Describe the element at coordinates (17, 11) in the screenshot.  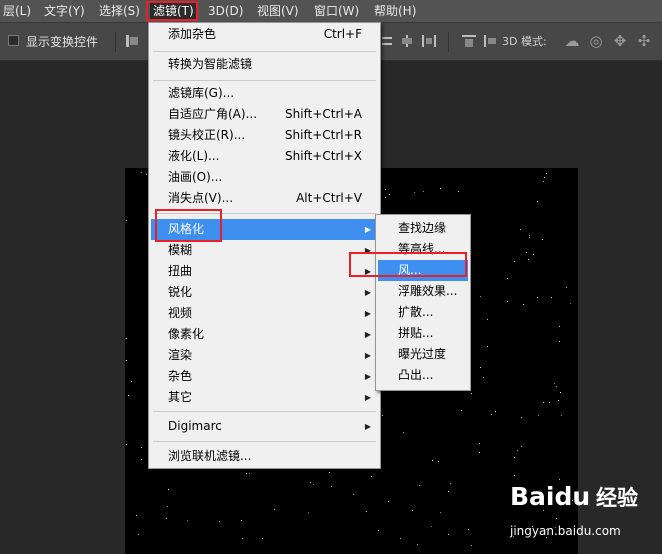
I see `menu-layer: 层(L)` at that location.